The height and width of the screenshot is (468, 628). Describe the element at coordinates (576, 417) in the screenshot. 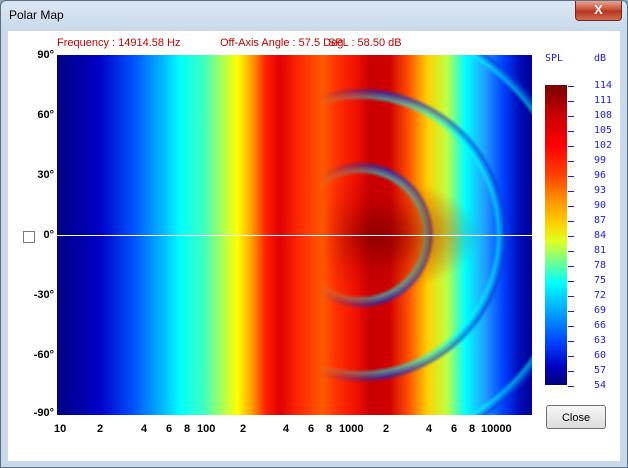

I see `close-button: Close` at that location.